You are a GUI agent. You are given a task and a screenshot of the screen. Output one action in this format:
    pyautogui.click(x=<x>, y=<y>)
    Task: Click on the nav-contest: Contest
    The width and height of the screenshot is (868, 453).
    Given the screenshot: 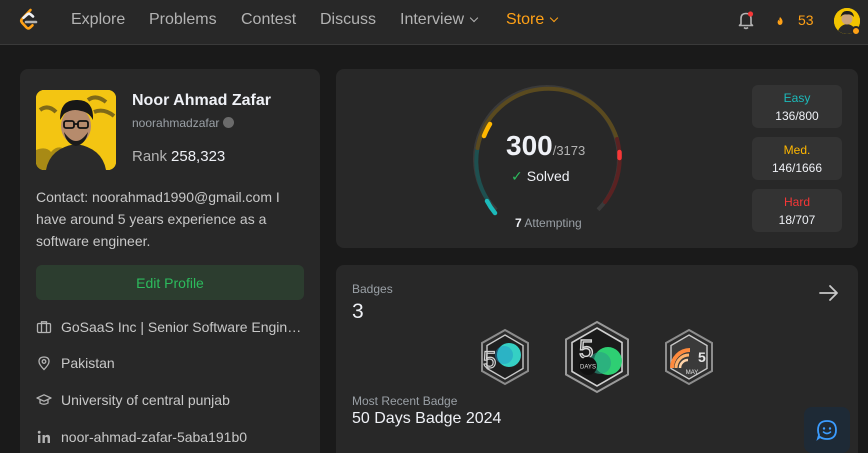 What is the action you would take?
    pyautogui.click(x=268, y=20)
    